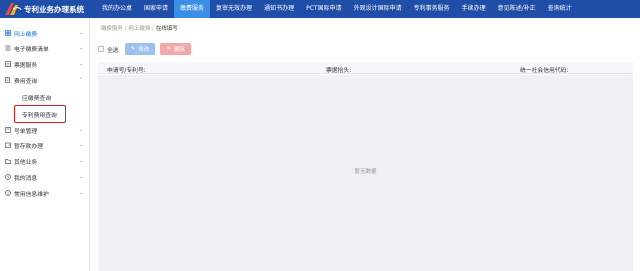 This screenshot has width=640, height=271. I want to click on nav-payment-service: 缴费服务, so click(192, 9).